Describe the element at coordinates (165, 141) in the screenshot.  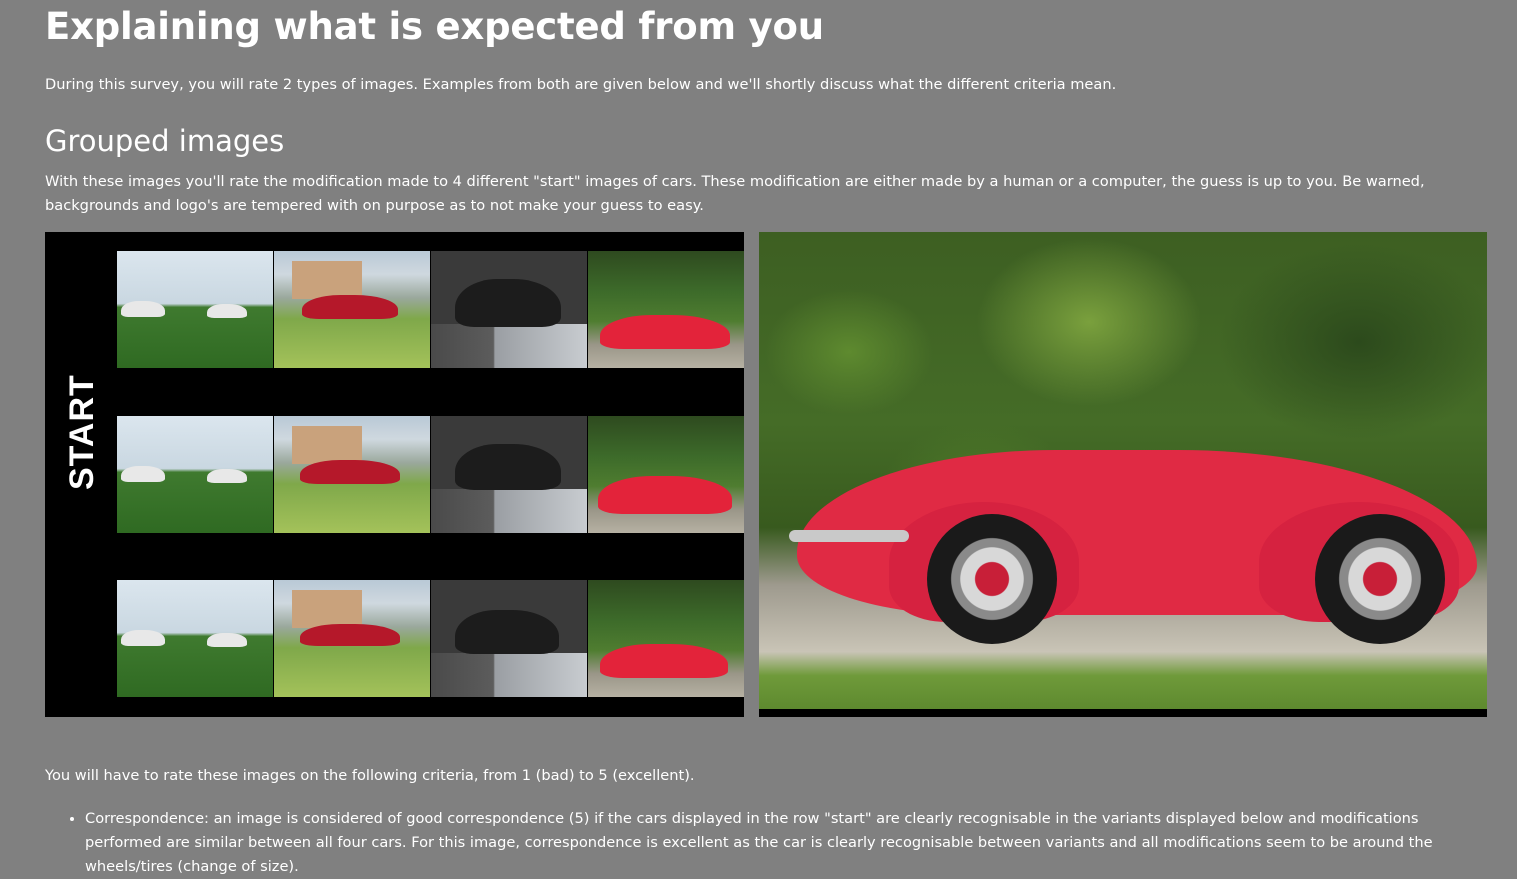
I see `section-heading-grouped-images: Grouped images` at that location.